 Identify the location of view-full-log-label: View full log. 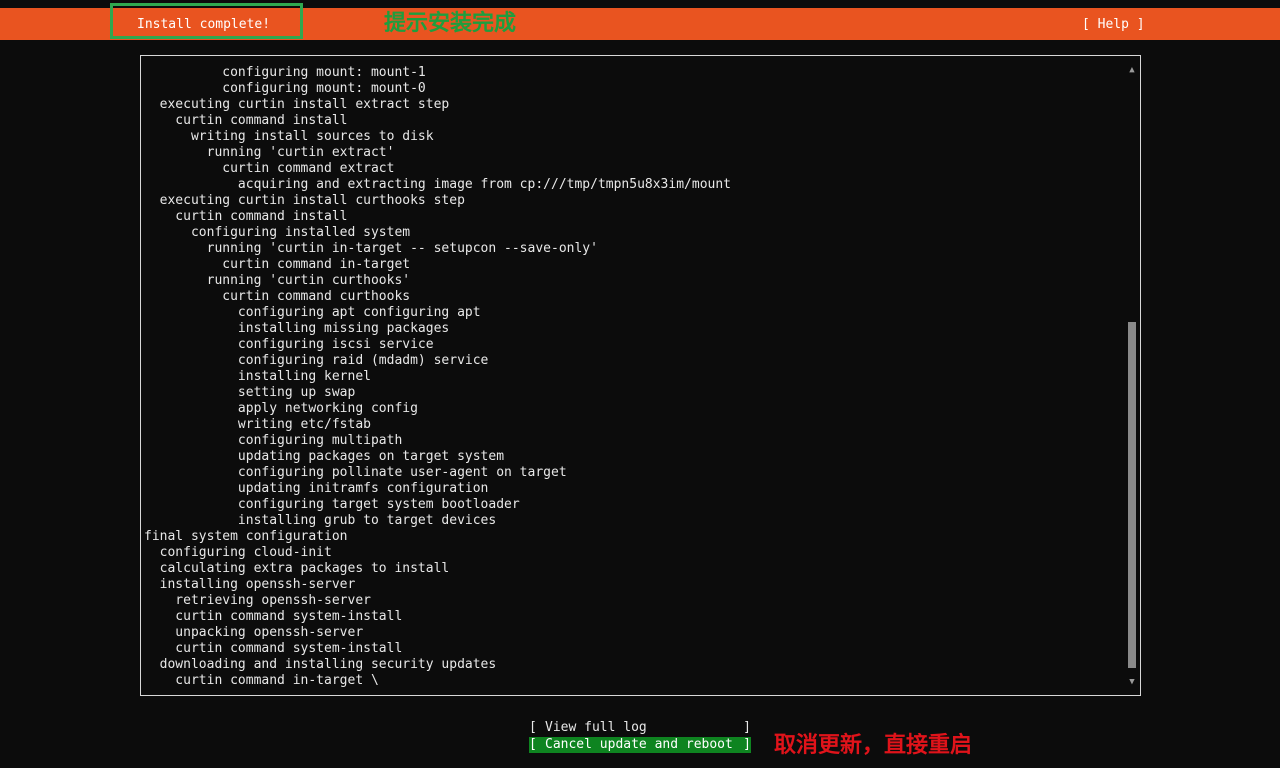
(596, 727).